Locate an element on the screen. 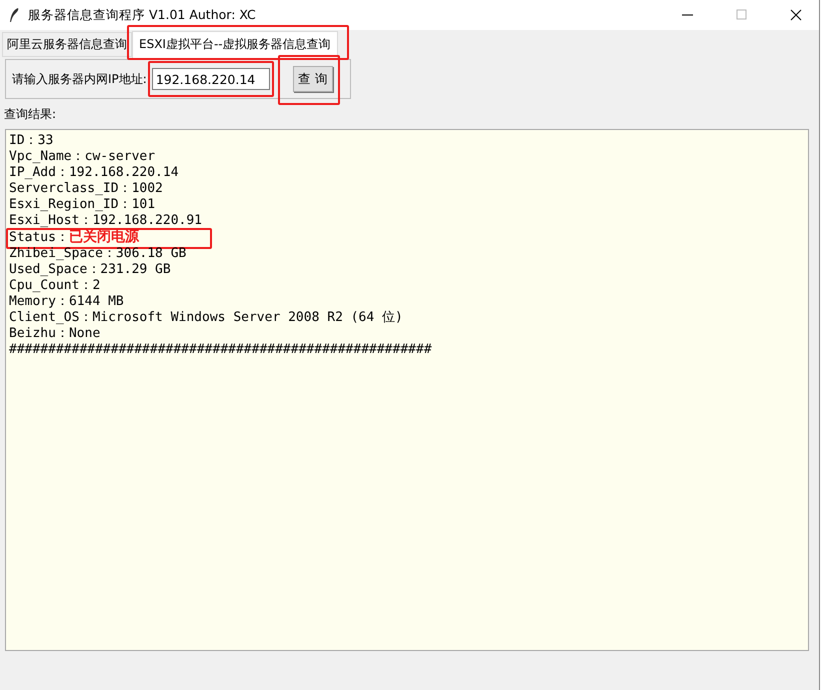 This screenshot has width=823, height=690. result-line: Esxi_Region_ID：101 is located at coordinates (82, 205).